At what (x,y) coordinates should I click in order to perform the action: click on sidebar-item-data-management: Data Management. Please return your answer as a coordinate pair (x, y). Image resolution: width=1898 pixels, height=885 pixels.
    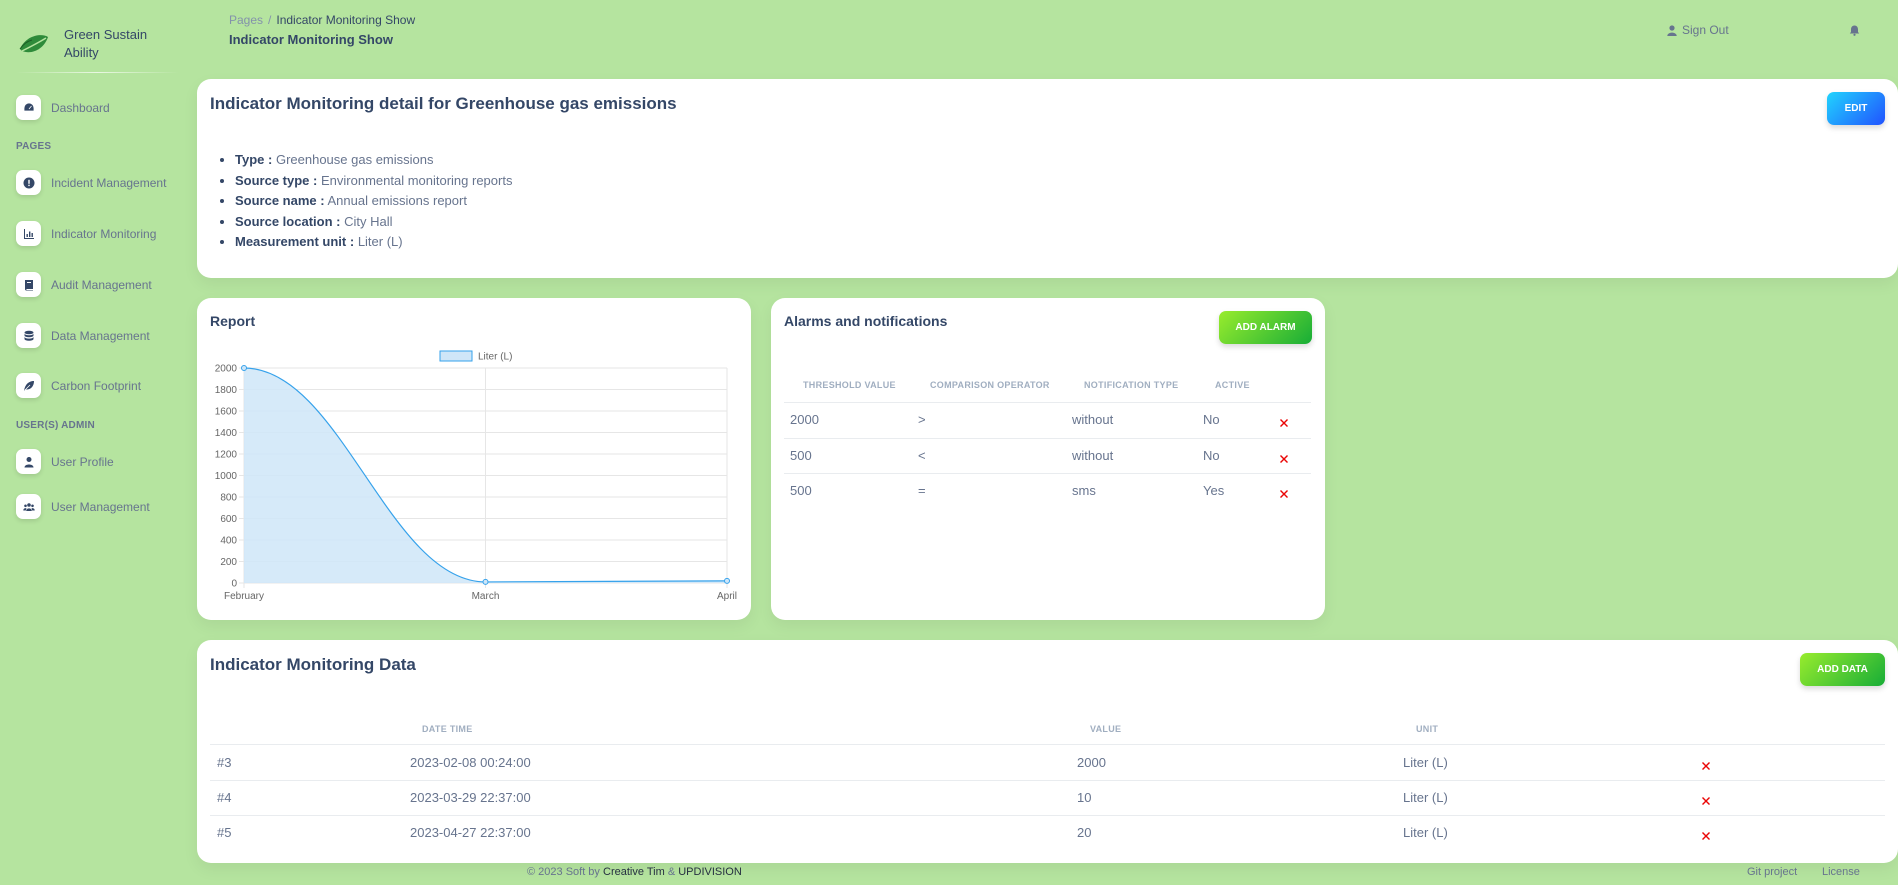
    Looking at the image, I should click on (83, 335).